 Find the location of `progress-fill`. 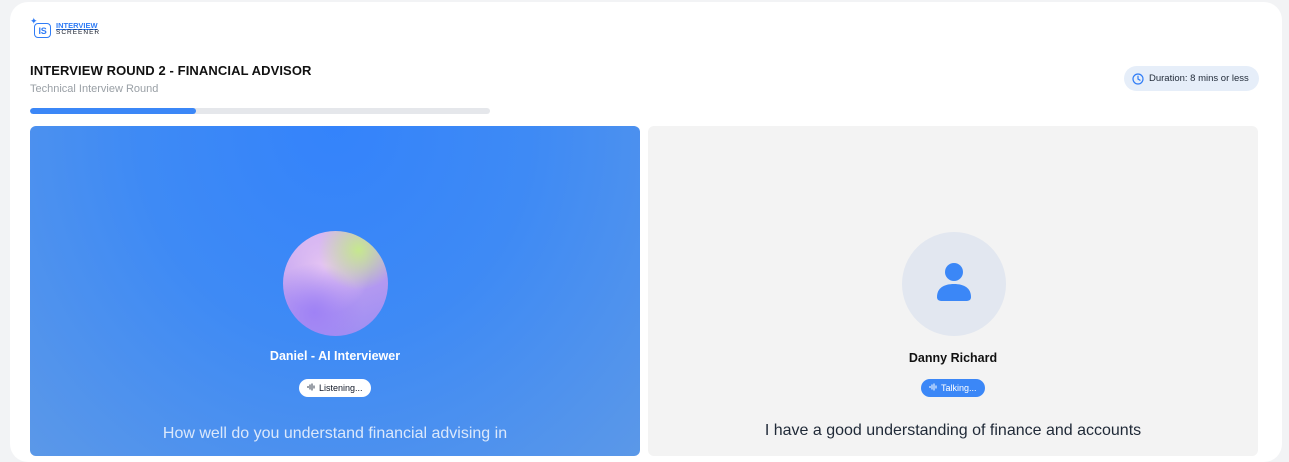

progress-fill is located at coordinates (113, 111).